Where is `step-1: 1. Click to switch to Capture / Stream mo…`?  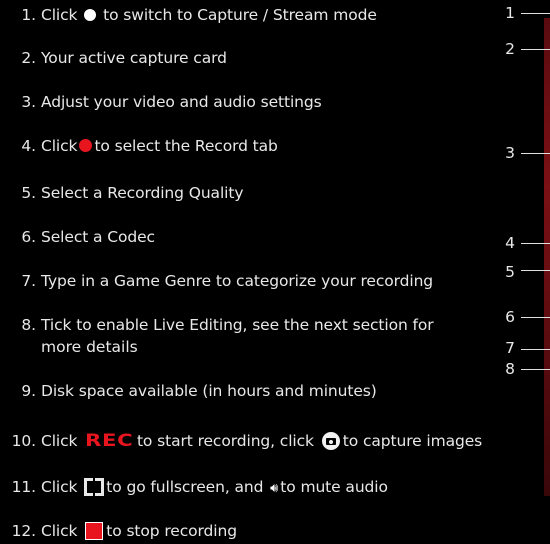 step-1: 1. Click to switch to Capture / Stream mo… is located at coordinates (188, 15).